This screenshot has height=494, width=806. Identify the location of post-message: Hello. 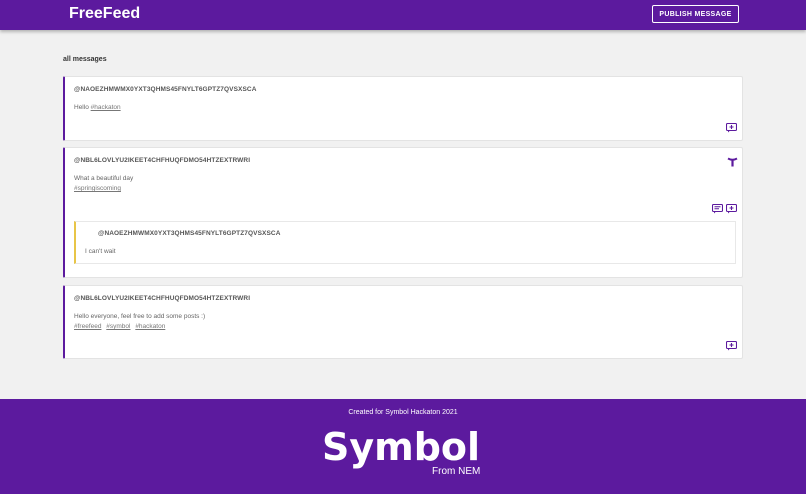
(81, 107).